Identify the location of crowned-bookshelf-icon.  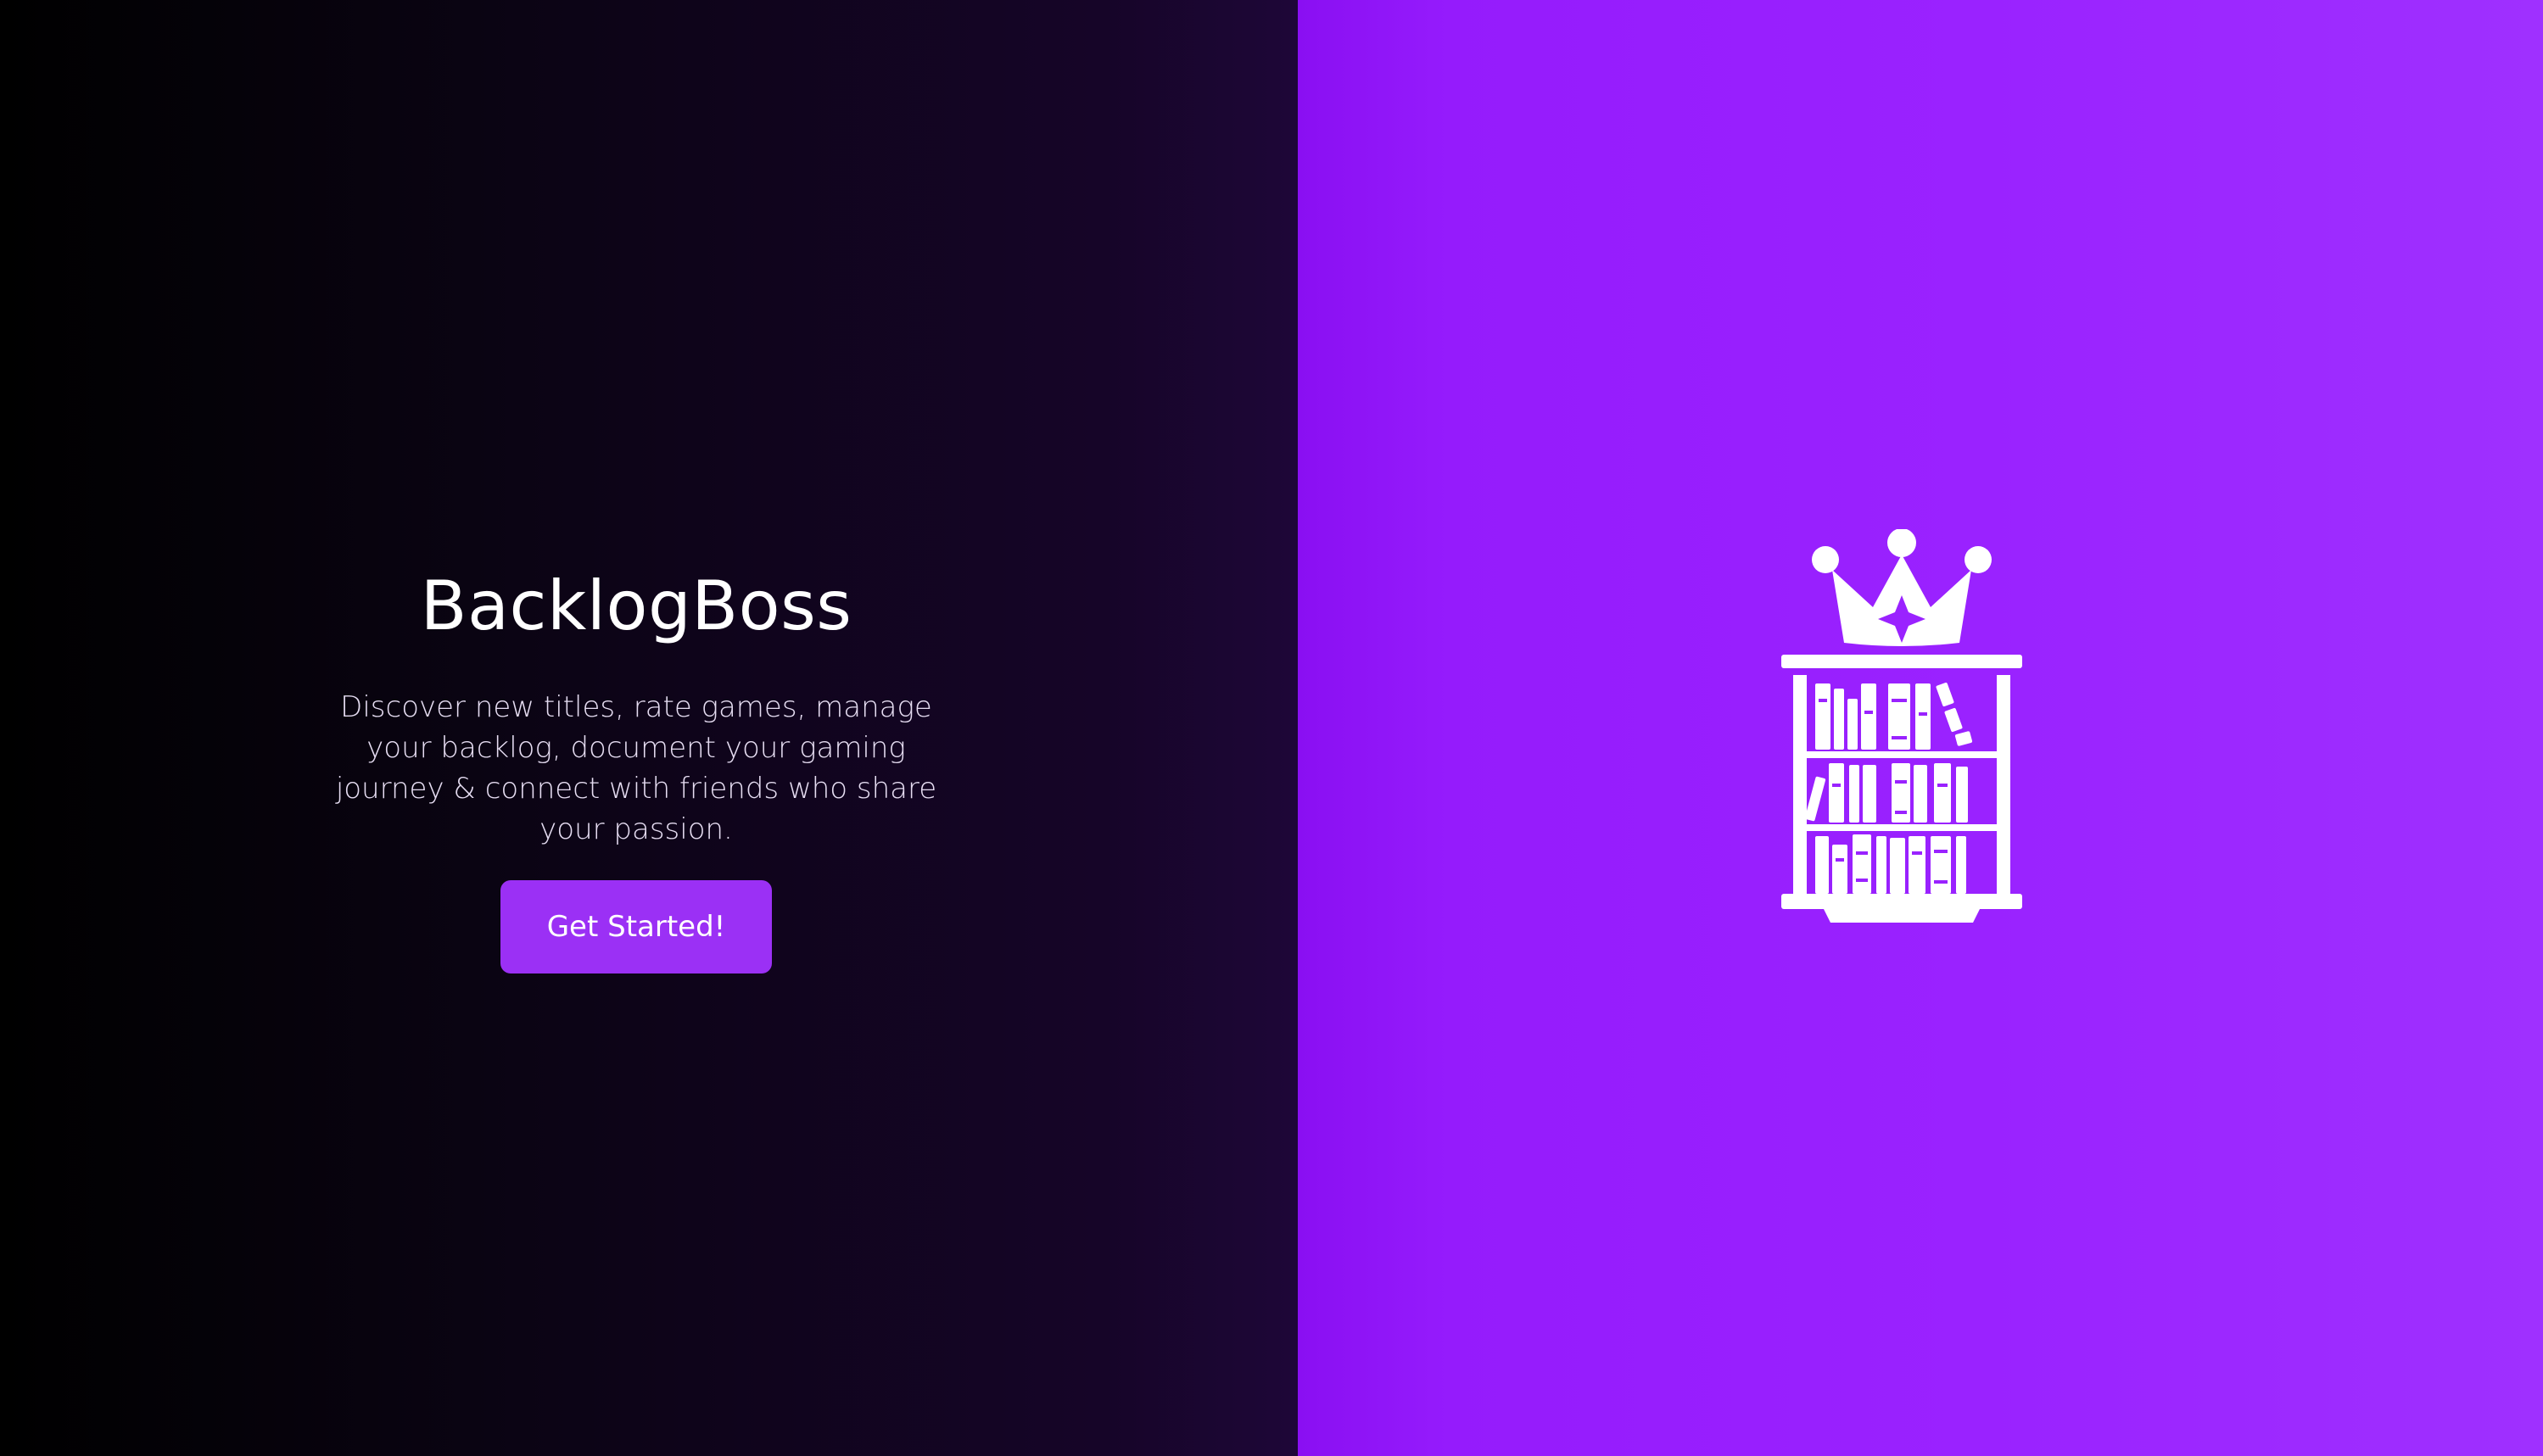
(1901, 726).